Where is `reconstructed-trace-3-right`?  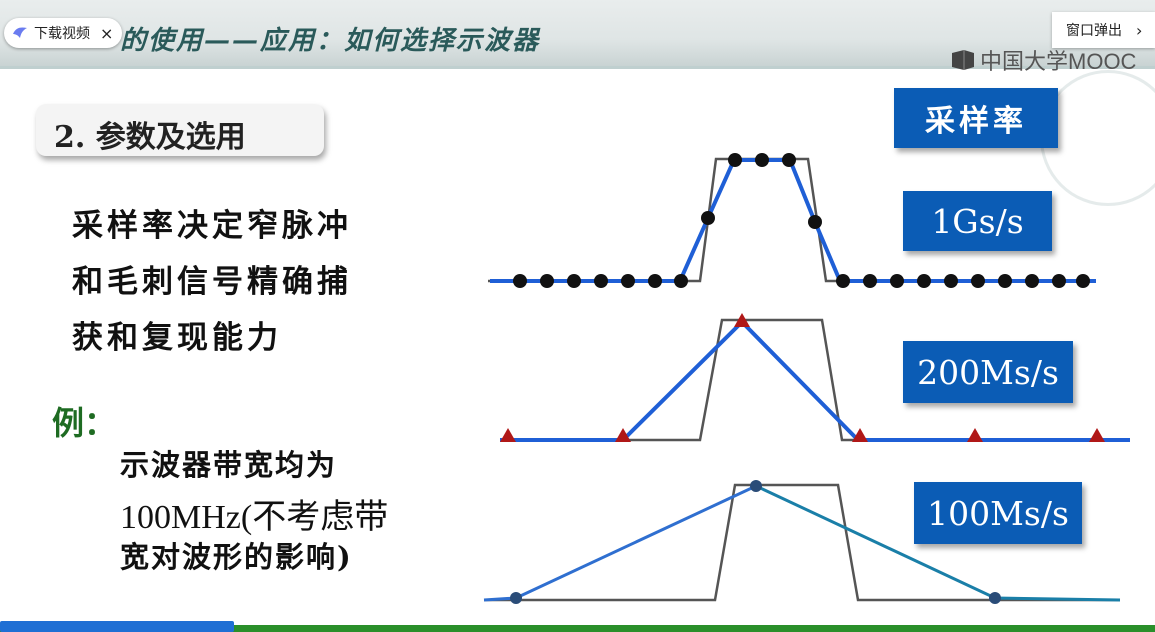 reconstructed-trace-3-right is located at coordinates (938, 543).